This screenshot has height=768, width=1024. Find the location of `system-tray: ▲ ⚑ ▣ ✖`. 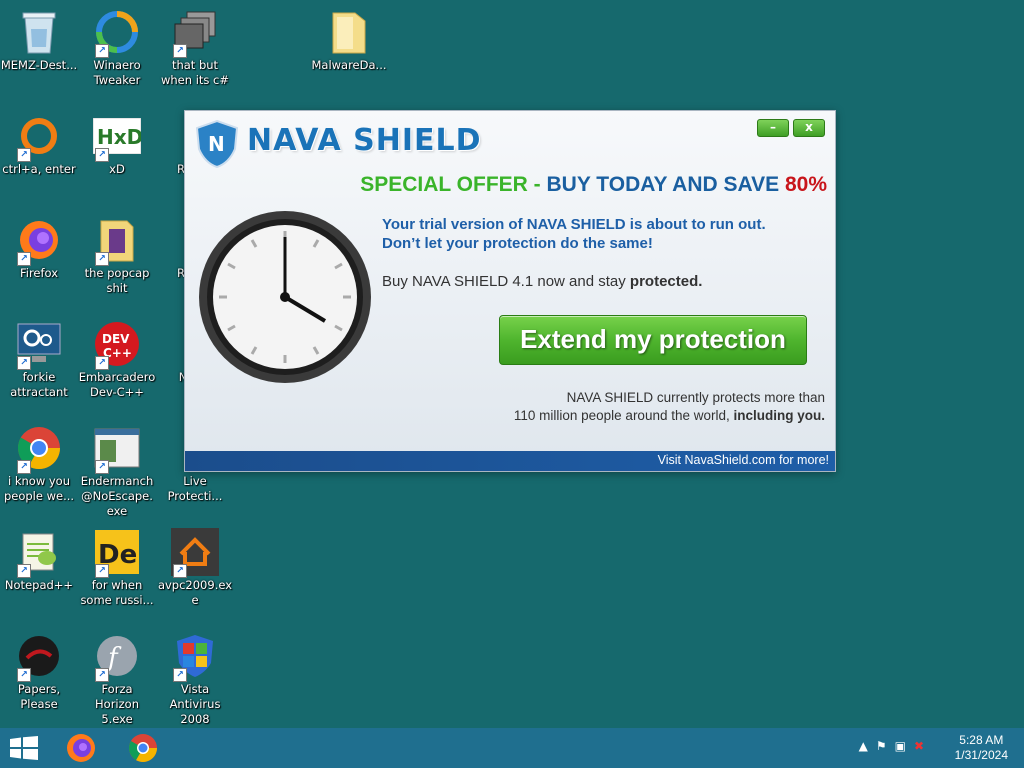

system-tray: ▲ ⚑ ▣ ✖ is located at coordinates (891, 746).